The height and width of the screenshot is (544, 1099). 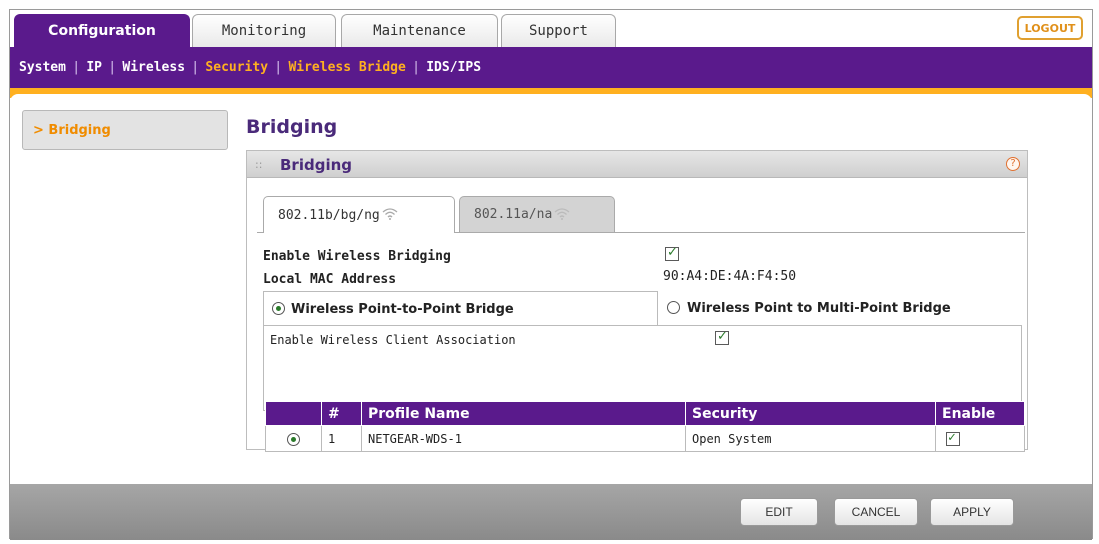 What do you see at coordinates (513, 214) in the screenshot?
I see `tab-label: 802.11a/na` at bounding box center [513, 214].